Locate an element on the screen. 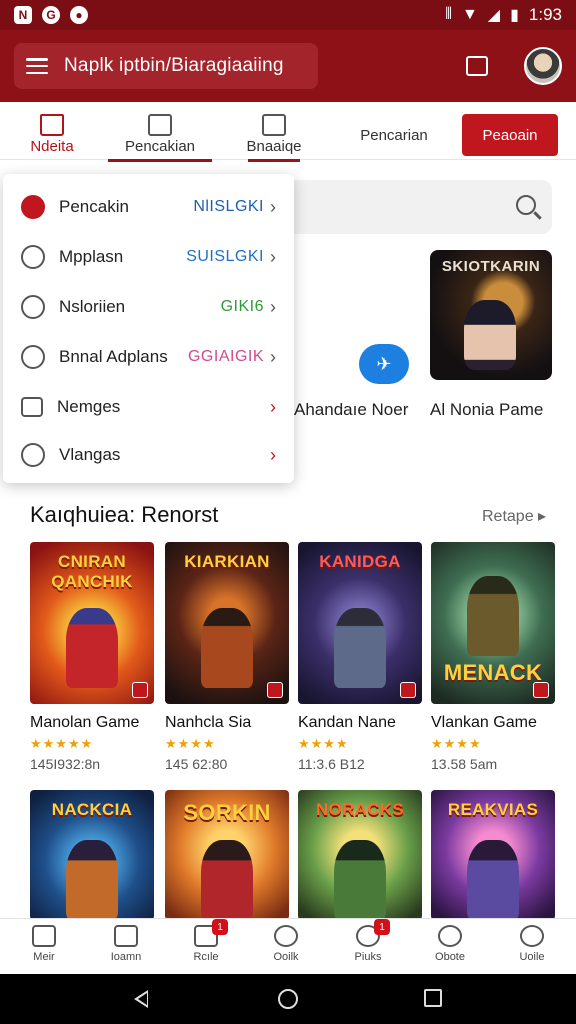 The width and height of the screenshot is (576, 1024). recents-icon is located at coordinates (433, 998).